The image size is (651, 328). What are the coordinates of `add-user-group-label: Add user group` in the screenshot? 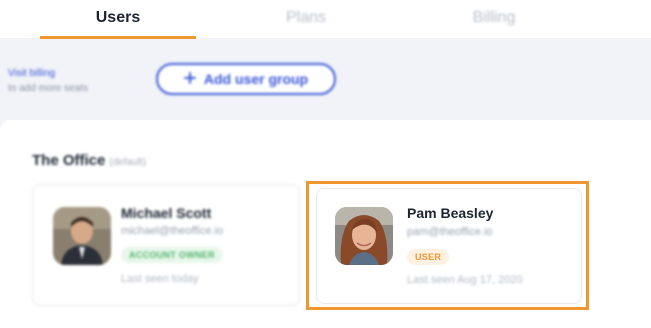 It's located at (256, 79).